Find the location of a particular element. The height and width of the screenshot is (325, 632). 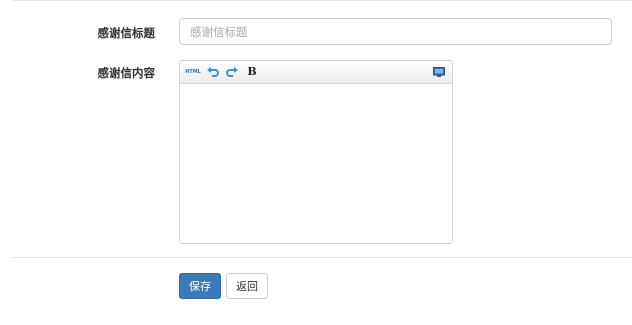

title-label: 感谢信标题 is located at coordinates (126, 33).